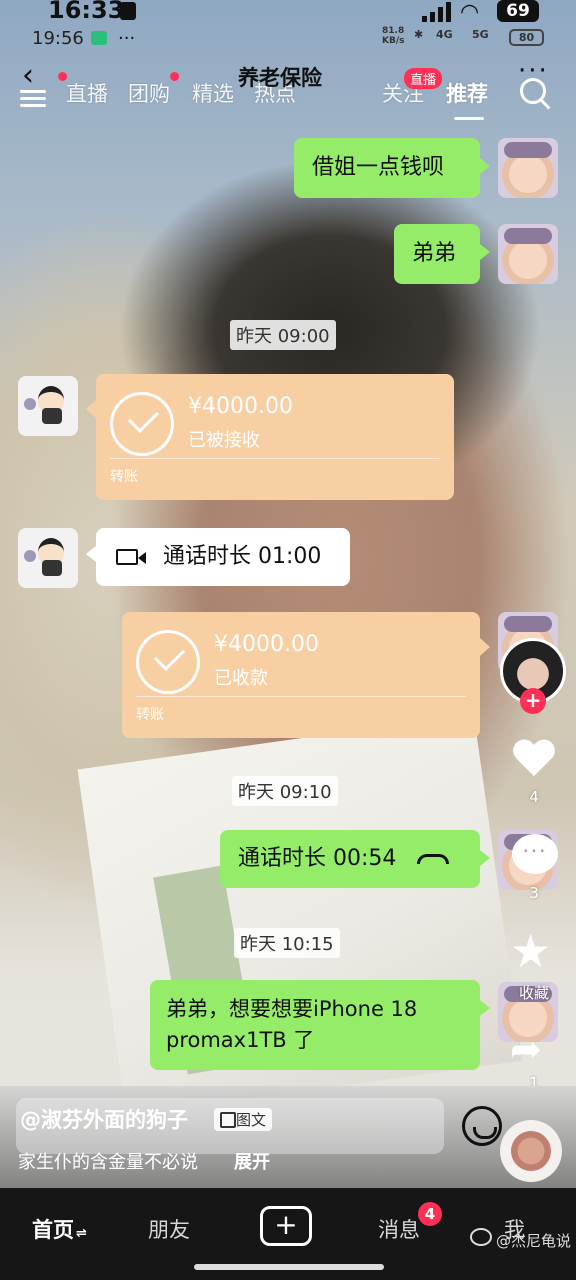 The height and width of the screenshot is (1280, 576). I want to click on cell-signal-icon, so click(436, 12).